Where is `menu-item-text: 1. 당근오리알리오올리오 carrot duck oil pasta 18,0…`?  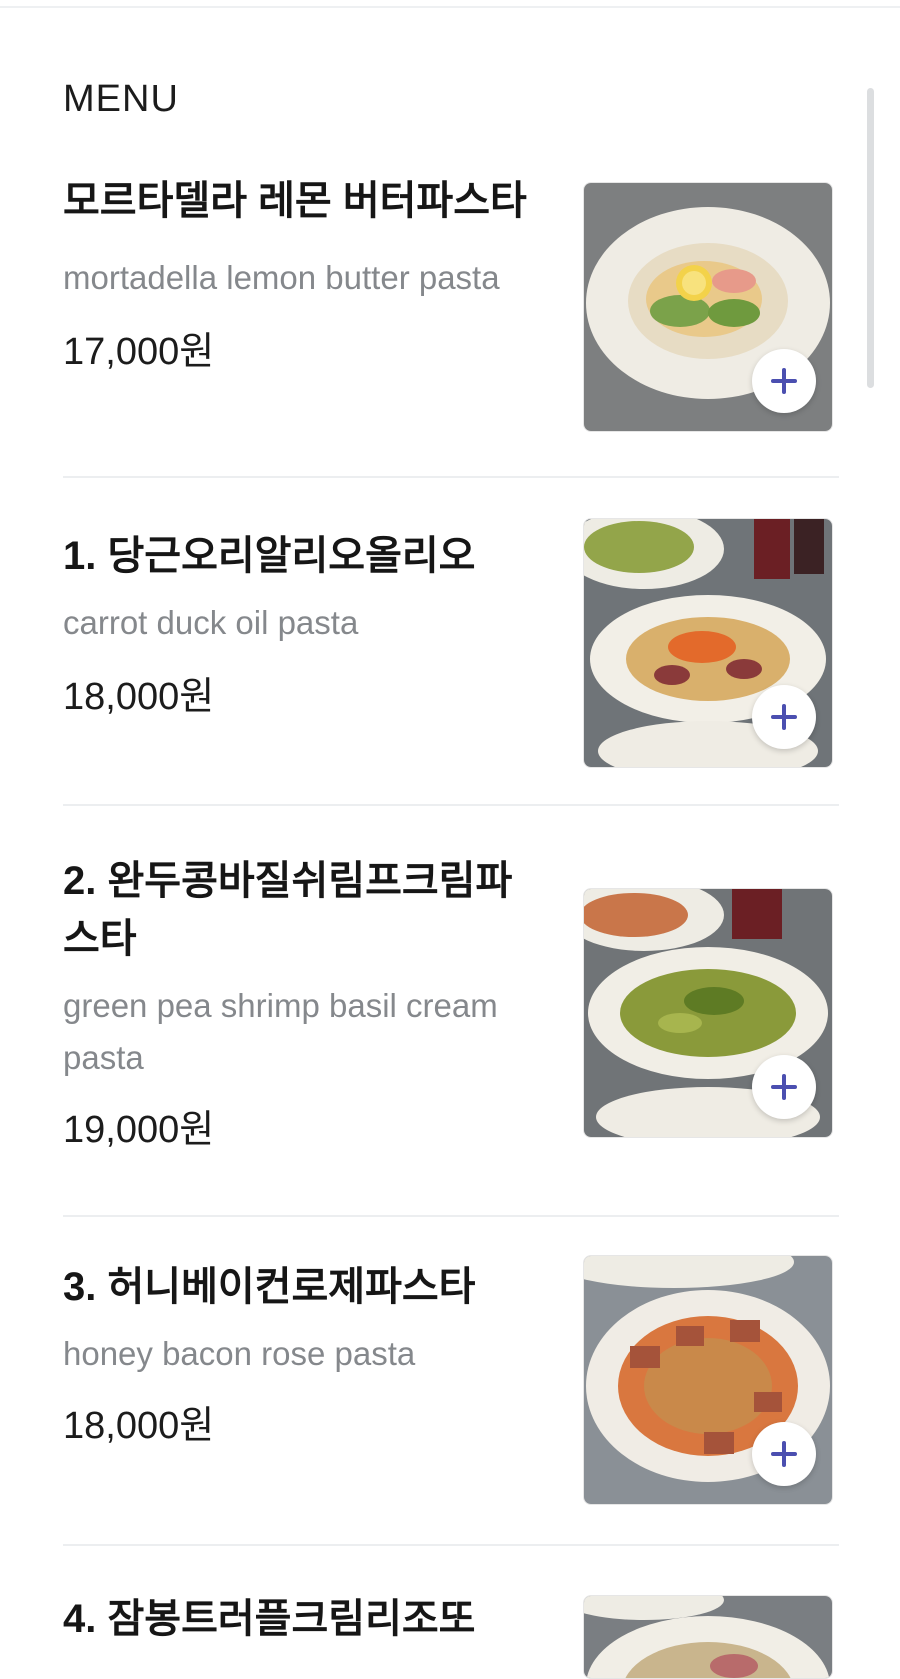
menu-item-text: 1. 당근오리알리오올리오 carrot duck oil pasta 18,0… is located at coordinates (303, 619).